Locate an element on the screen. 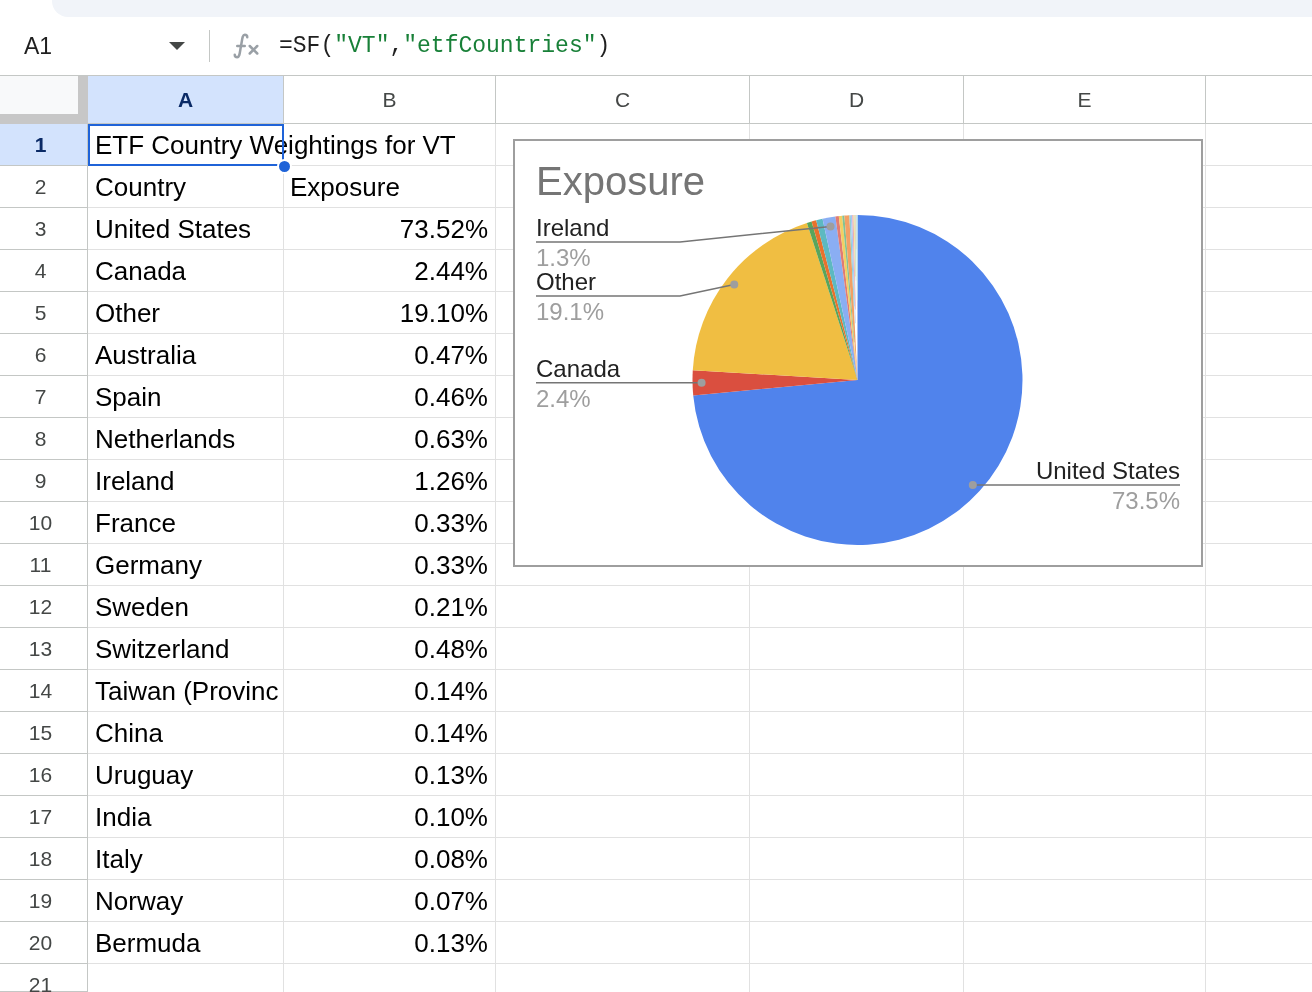  function-icon is located at coordinates (246, 46).